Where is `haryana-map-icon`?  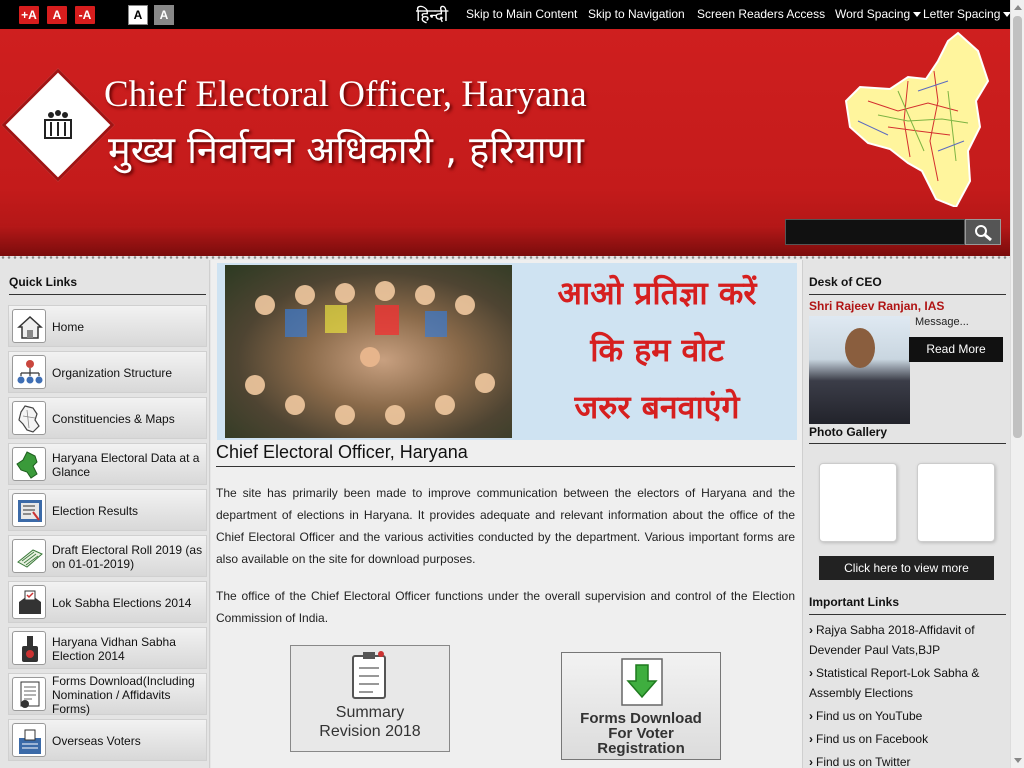
haryana-map-icon is located at coordinates (29, 464).